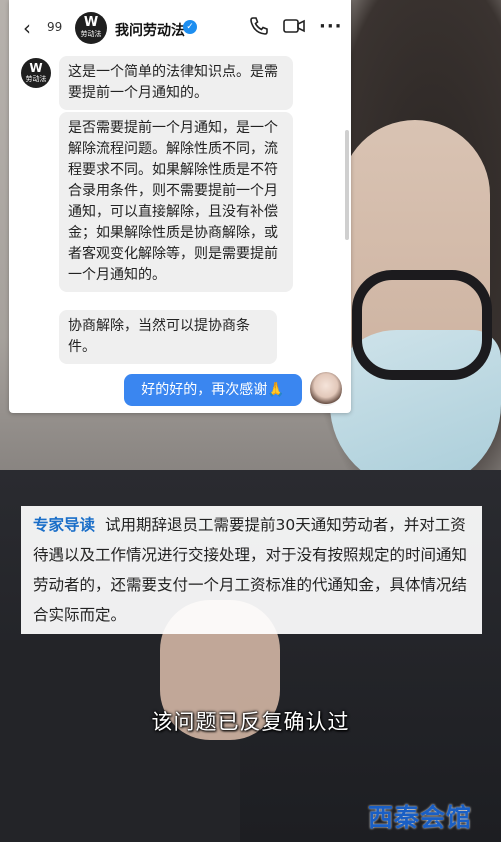  Describe the element at coordinates (331, 26) in the screenshot. I see `more-icon: ···` at that location.